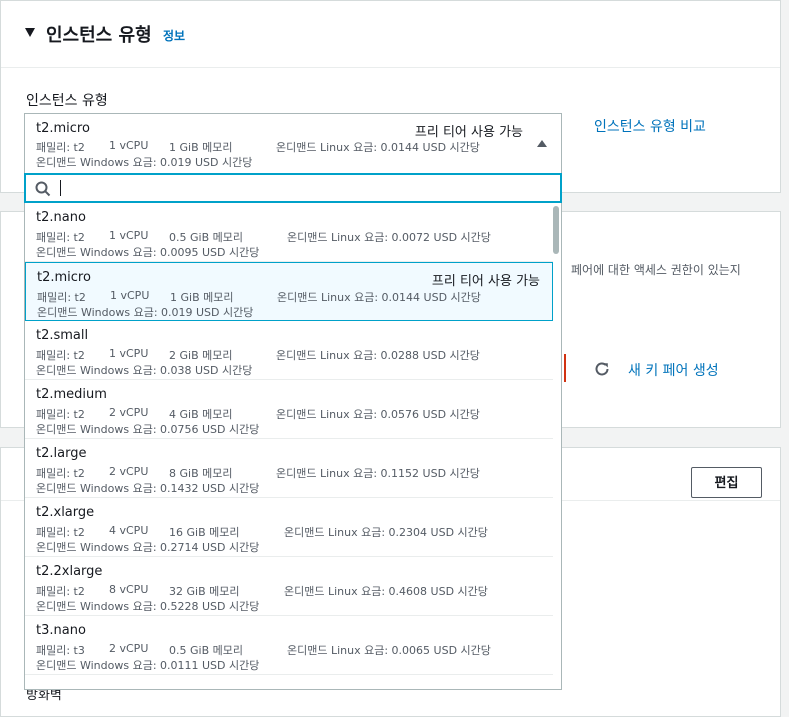 The image size is (789, 717). Describe the element at coordinates (204, 532) in the screenshot. I see `memory-text: 16 GiB 메모리` at that location.